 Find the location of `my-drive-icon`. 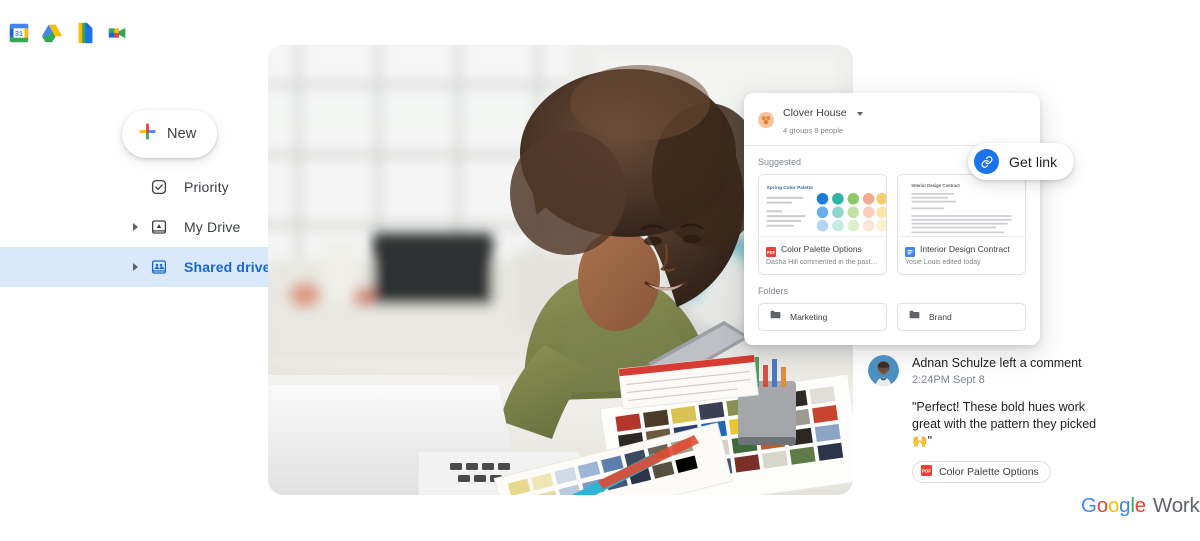

my-drive-icon is located at coordinates (159, 227).